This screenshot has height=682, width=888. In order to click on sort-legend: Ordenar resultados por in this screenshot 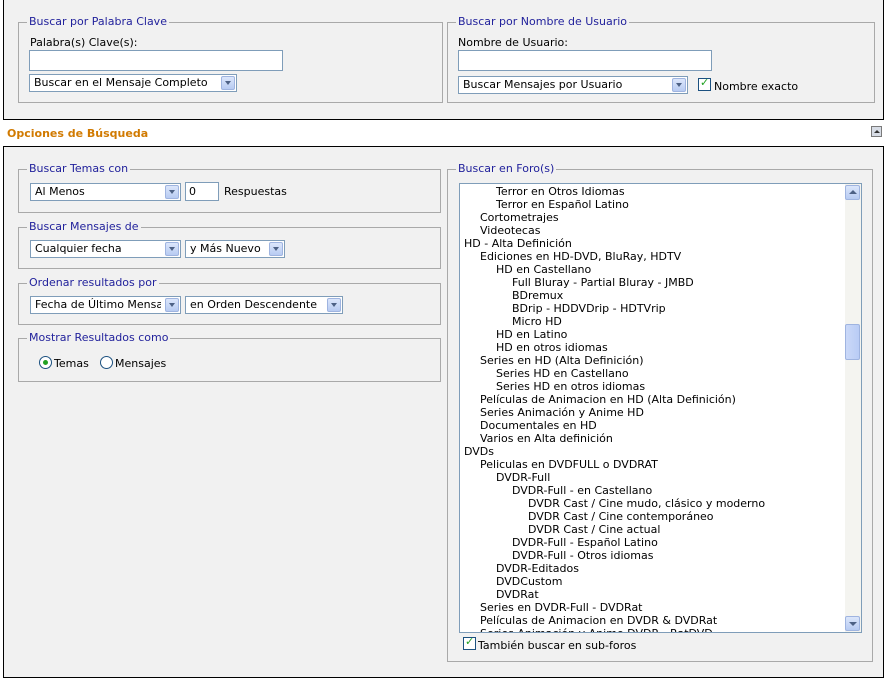, I will do `click(93, 283)`.